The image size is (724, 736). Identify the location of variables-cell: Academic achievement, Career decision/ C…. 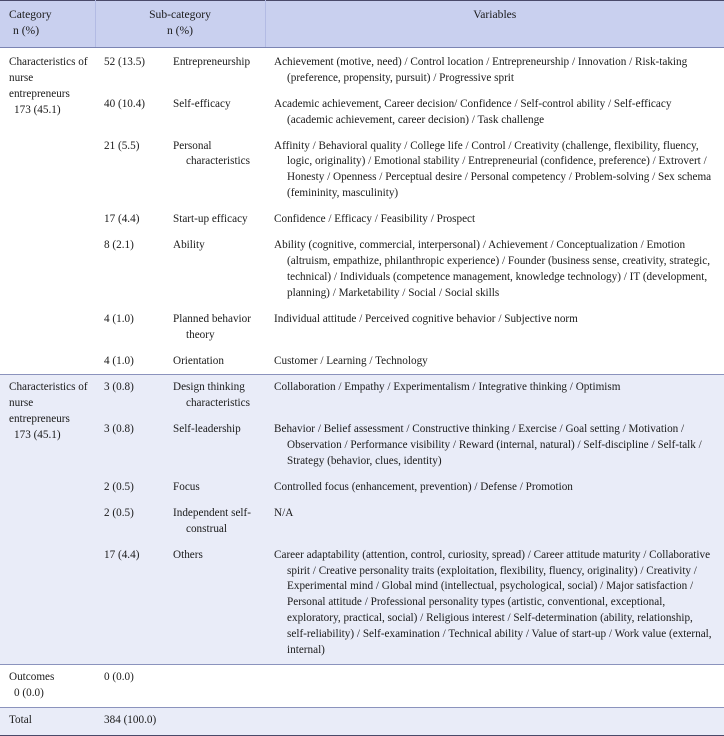
(494, 112).